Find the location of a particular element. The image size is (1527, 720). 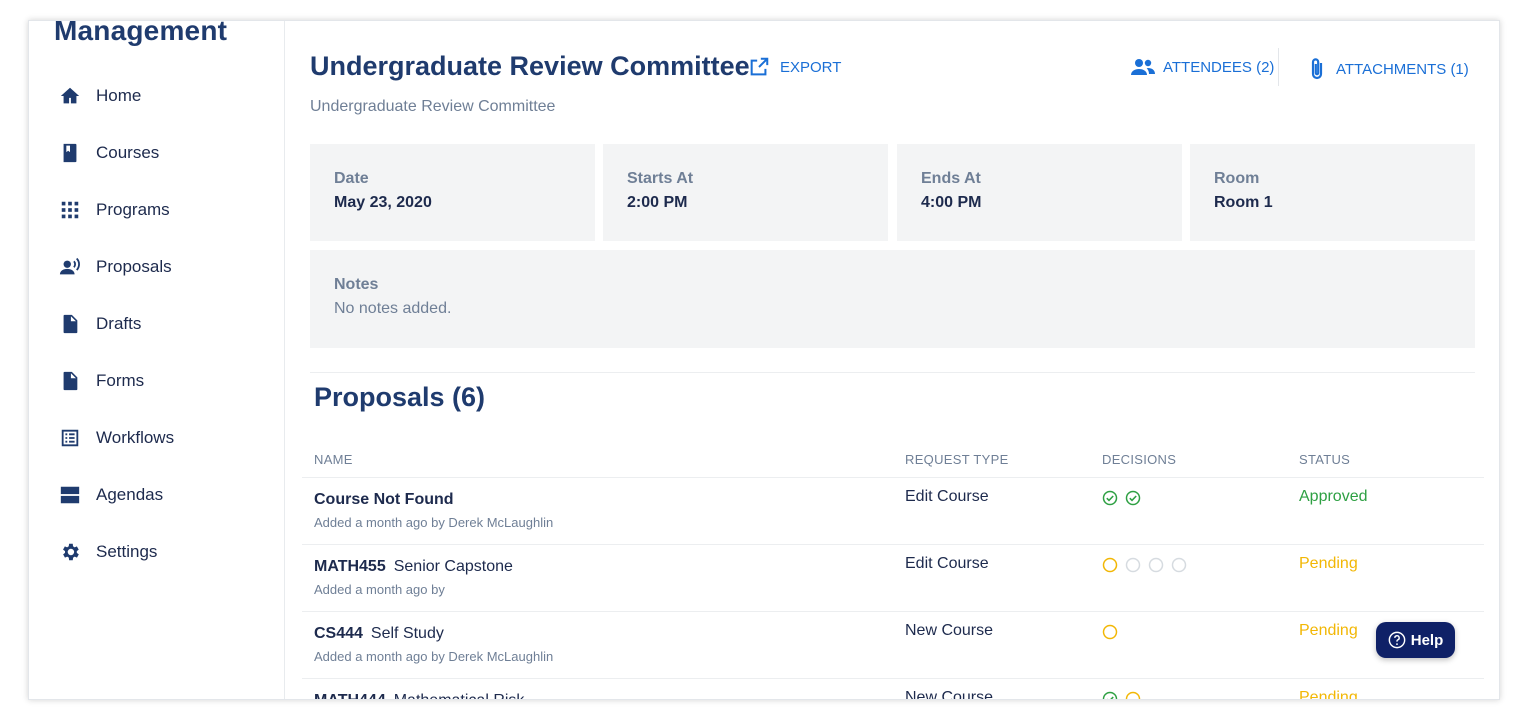

column-header-request-type: REQUEST TYPE is located at coordinates (957, 459).